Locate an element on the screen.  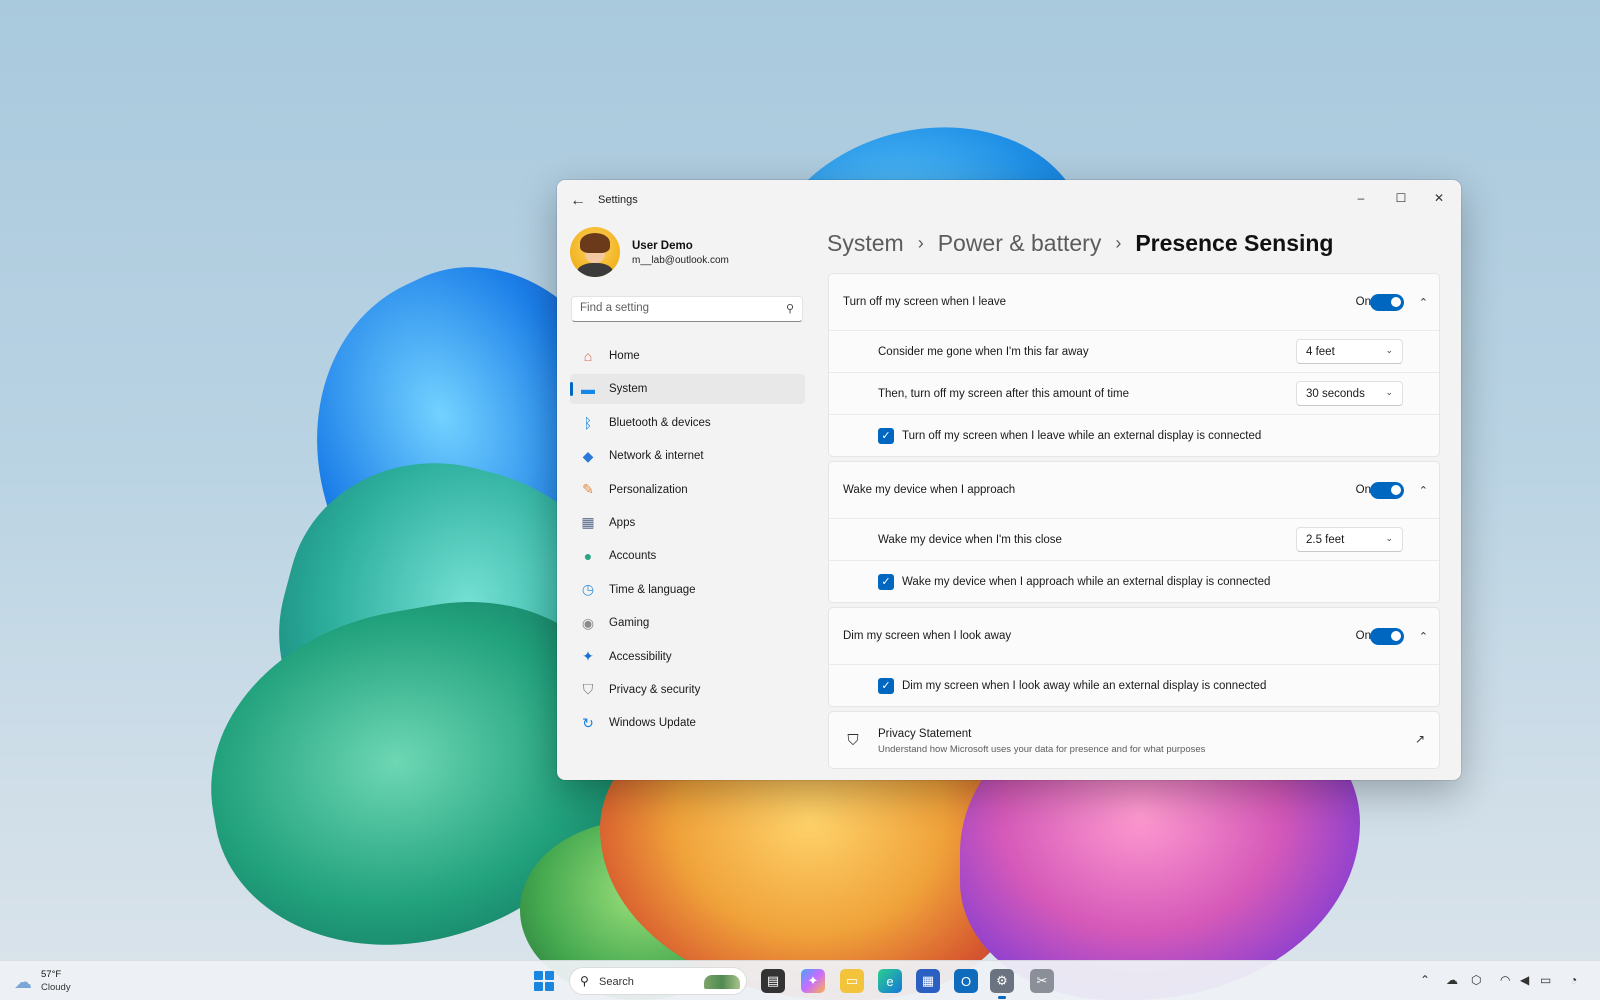
taskbar-search: ⚲ Search is located at coordinates (658, 981).